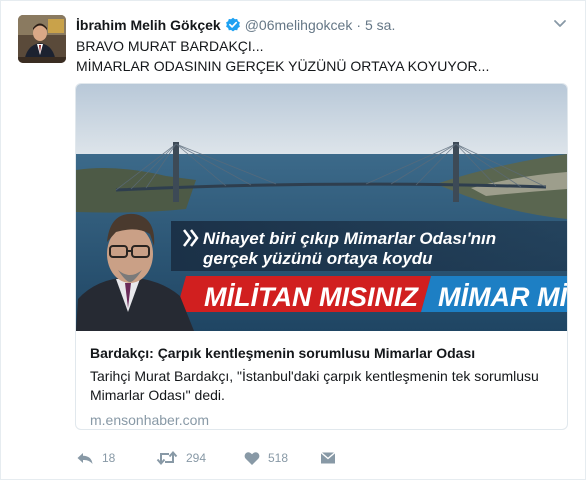  What do you see at coordinates (148, 25) in the screenshot?
I see `display-name: İbrahim Melih Gökçek` at bounding box center [148, 25].